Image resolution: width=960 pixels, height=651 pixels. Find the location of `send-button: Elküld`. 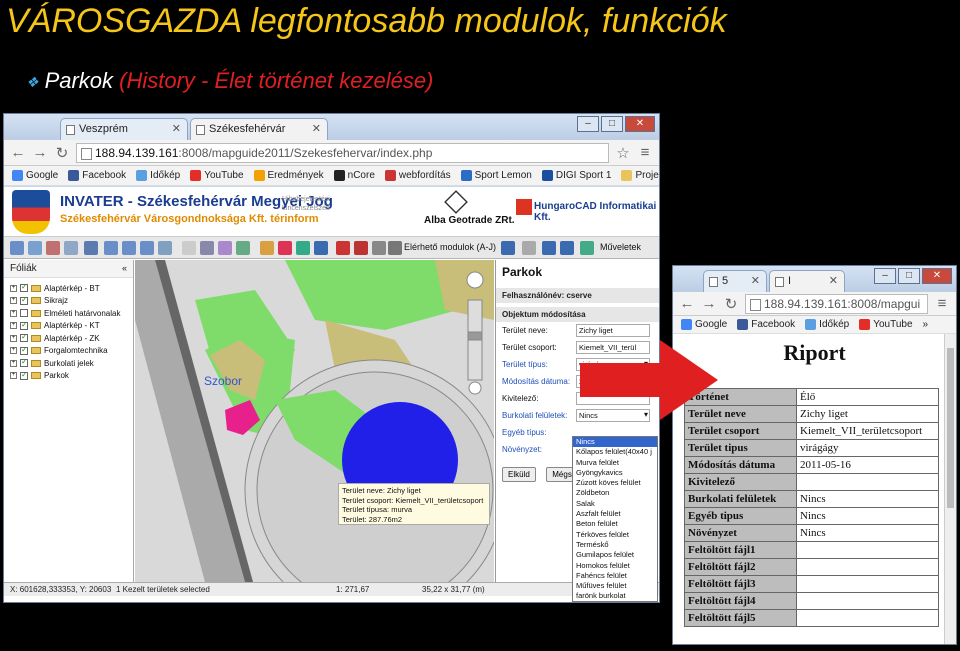

send-button: Elküld is located at coordinates (519, 474).